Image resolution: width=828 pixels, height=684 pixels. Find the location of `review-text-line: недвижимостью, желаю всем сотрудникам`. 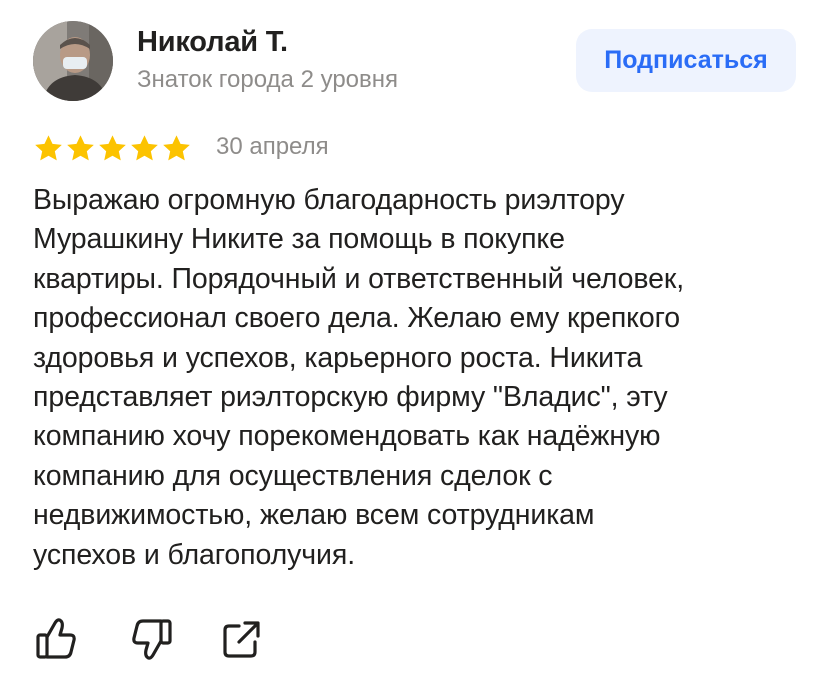

review-text-line: недвижимостью, желаю всем сотрудникам is located at coordinates (314, 515).